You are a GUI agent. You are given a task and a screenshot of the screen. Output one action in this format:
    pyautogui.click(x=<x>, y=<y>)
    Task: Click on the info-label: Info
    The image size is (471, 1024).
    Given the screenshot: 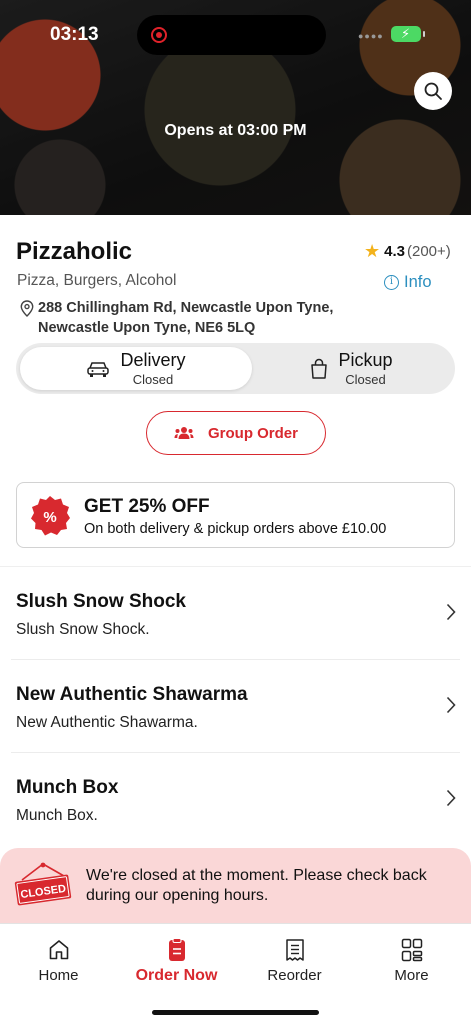 What is the action you would take?
    pyautogui.click(x=418, y=282)
    